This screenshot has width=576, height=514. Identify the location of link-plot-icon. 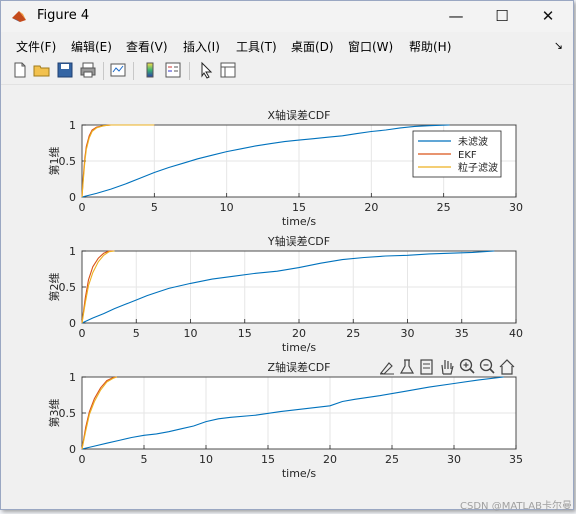
(118, 70).